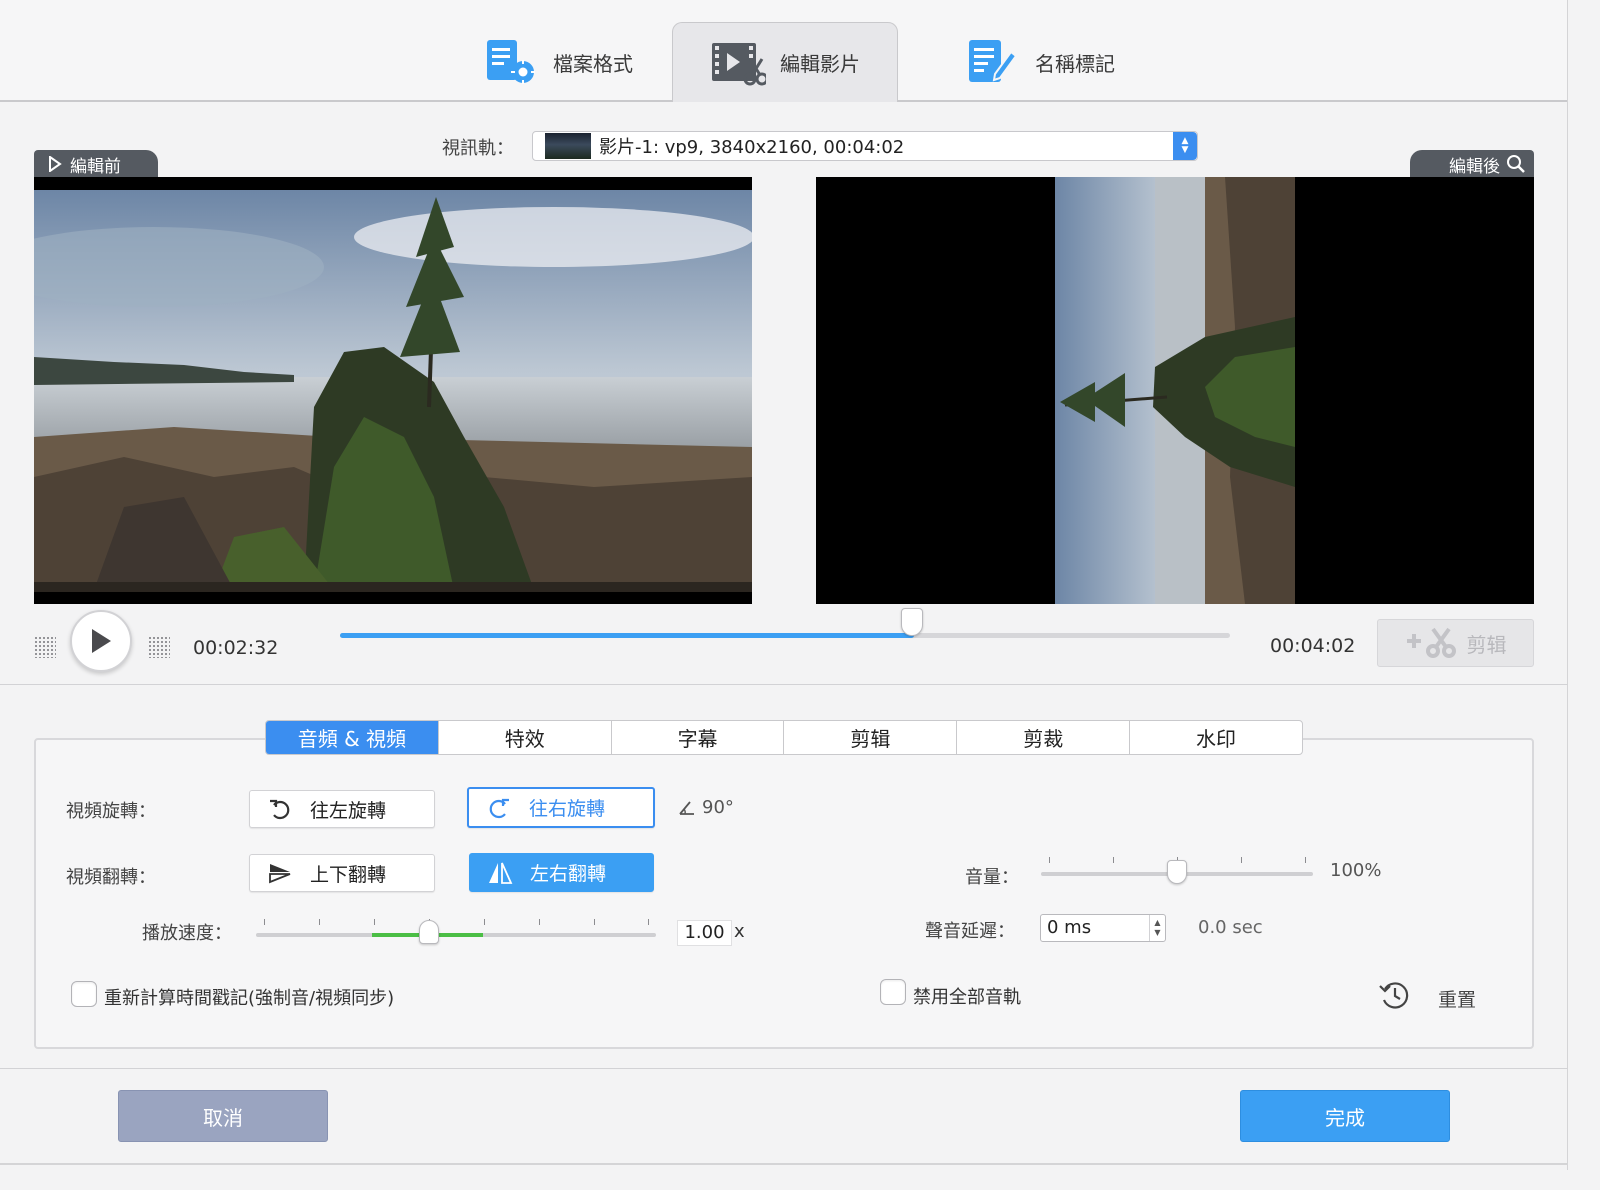 The image size is (1600, 1190). What do you see at coordinates (429, 932) in the screenshot?
I see `speed-slider-knob` at bounding box center [429, 932].